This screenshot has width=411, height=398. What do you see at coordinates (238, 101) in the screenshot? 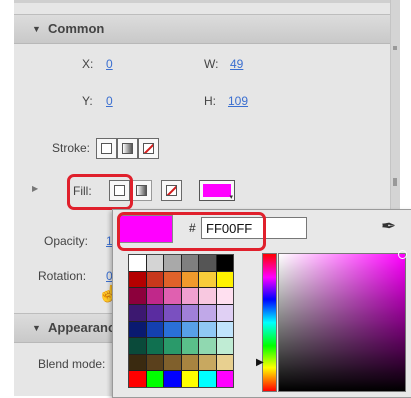
I see `h-value: 109` at bounding box center [238, 101].